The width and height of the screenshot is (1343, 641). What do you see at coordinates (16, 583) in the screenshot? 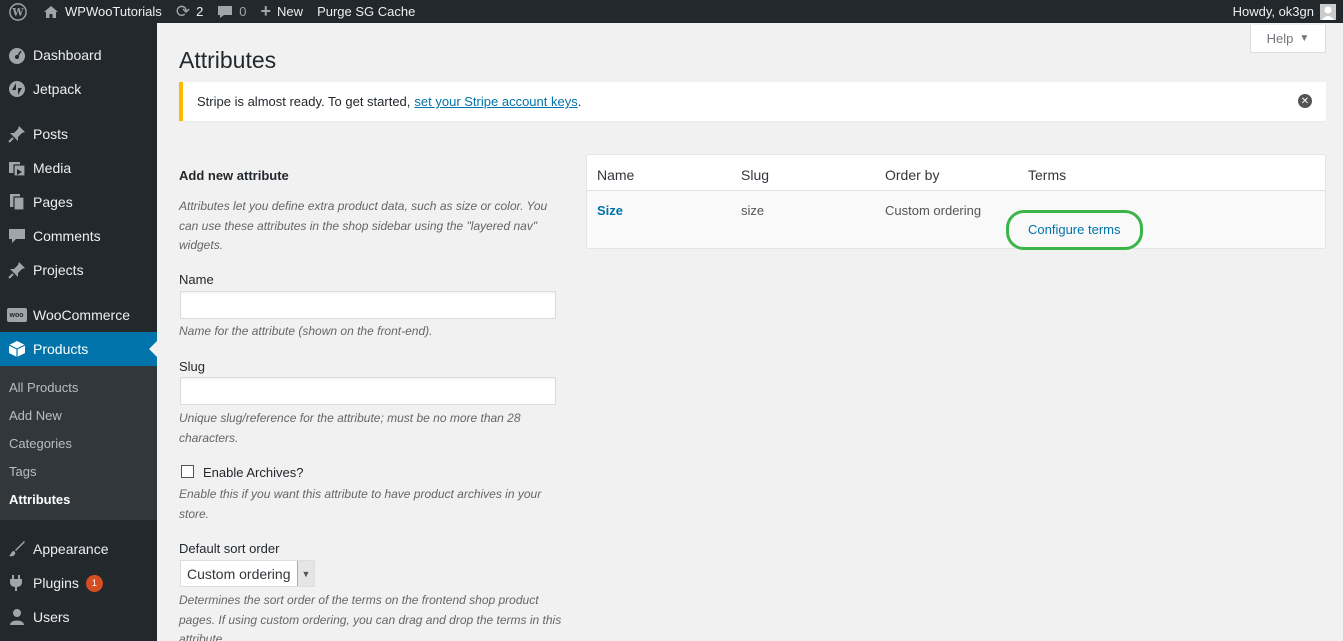
I see `plug-icon` at bounding box center [16, 583].